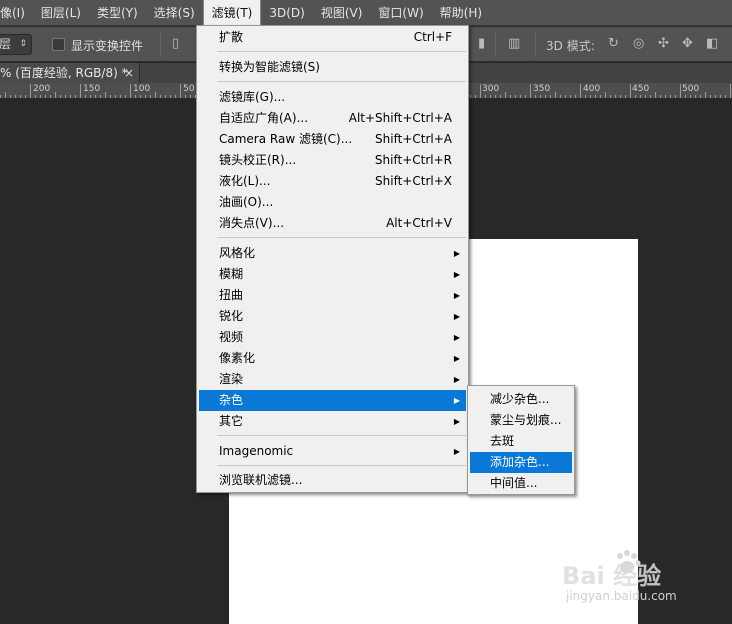 The height and width of the screenshot is (624, 732). Describe the element at coordinates (58, 44) in the screenshot. I see `show-transform-checkbox` at that location.